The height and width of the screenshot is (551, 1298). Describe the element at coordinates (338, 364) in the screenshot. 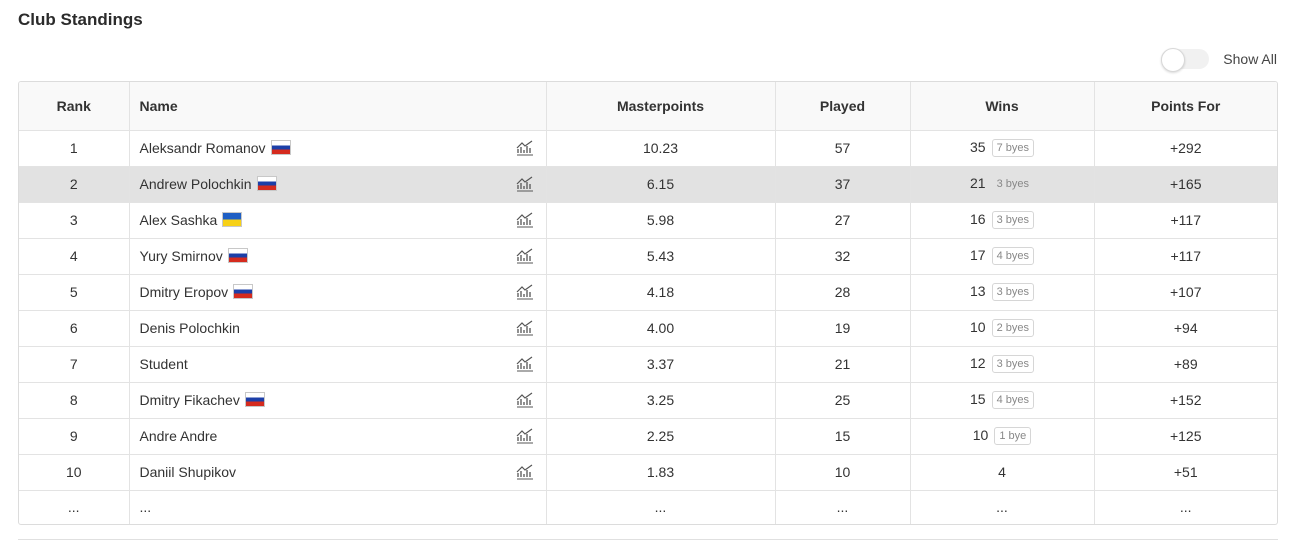

I see `name-cell: Student` at that location.